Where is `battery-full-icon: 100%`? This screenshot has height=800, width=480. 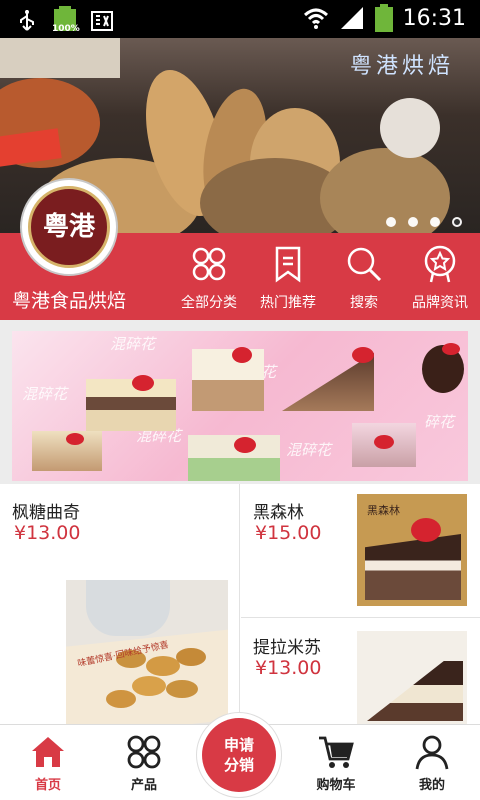
battery-full-icon: 100% is located at coordinates (66, 21).